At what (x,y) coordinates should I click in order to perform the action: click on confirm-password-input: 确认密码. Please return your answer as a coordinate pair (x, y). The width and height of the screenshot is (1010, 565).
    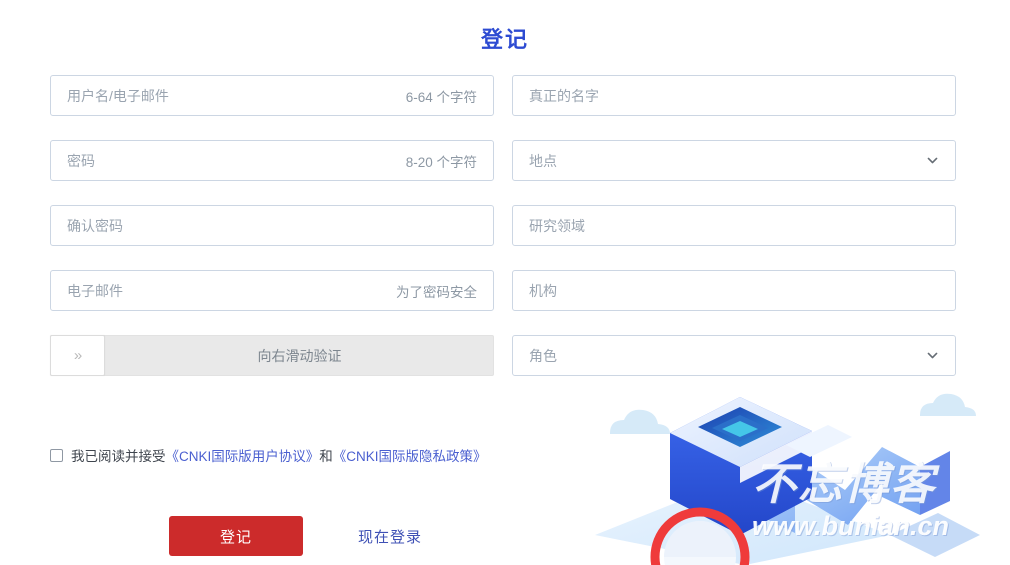
    Looking at the image, I should click on (272, 225).